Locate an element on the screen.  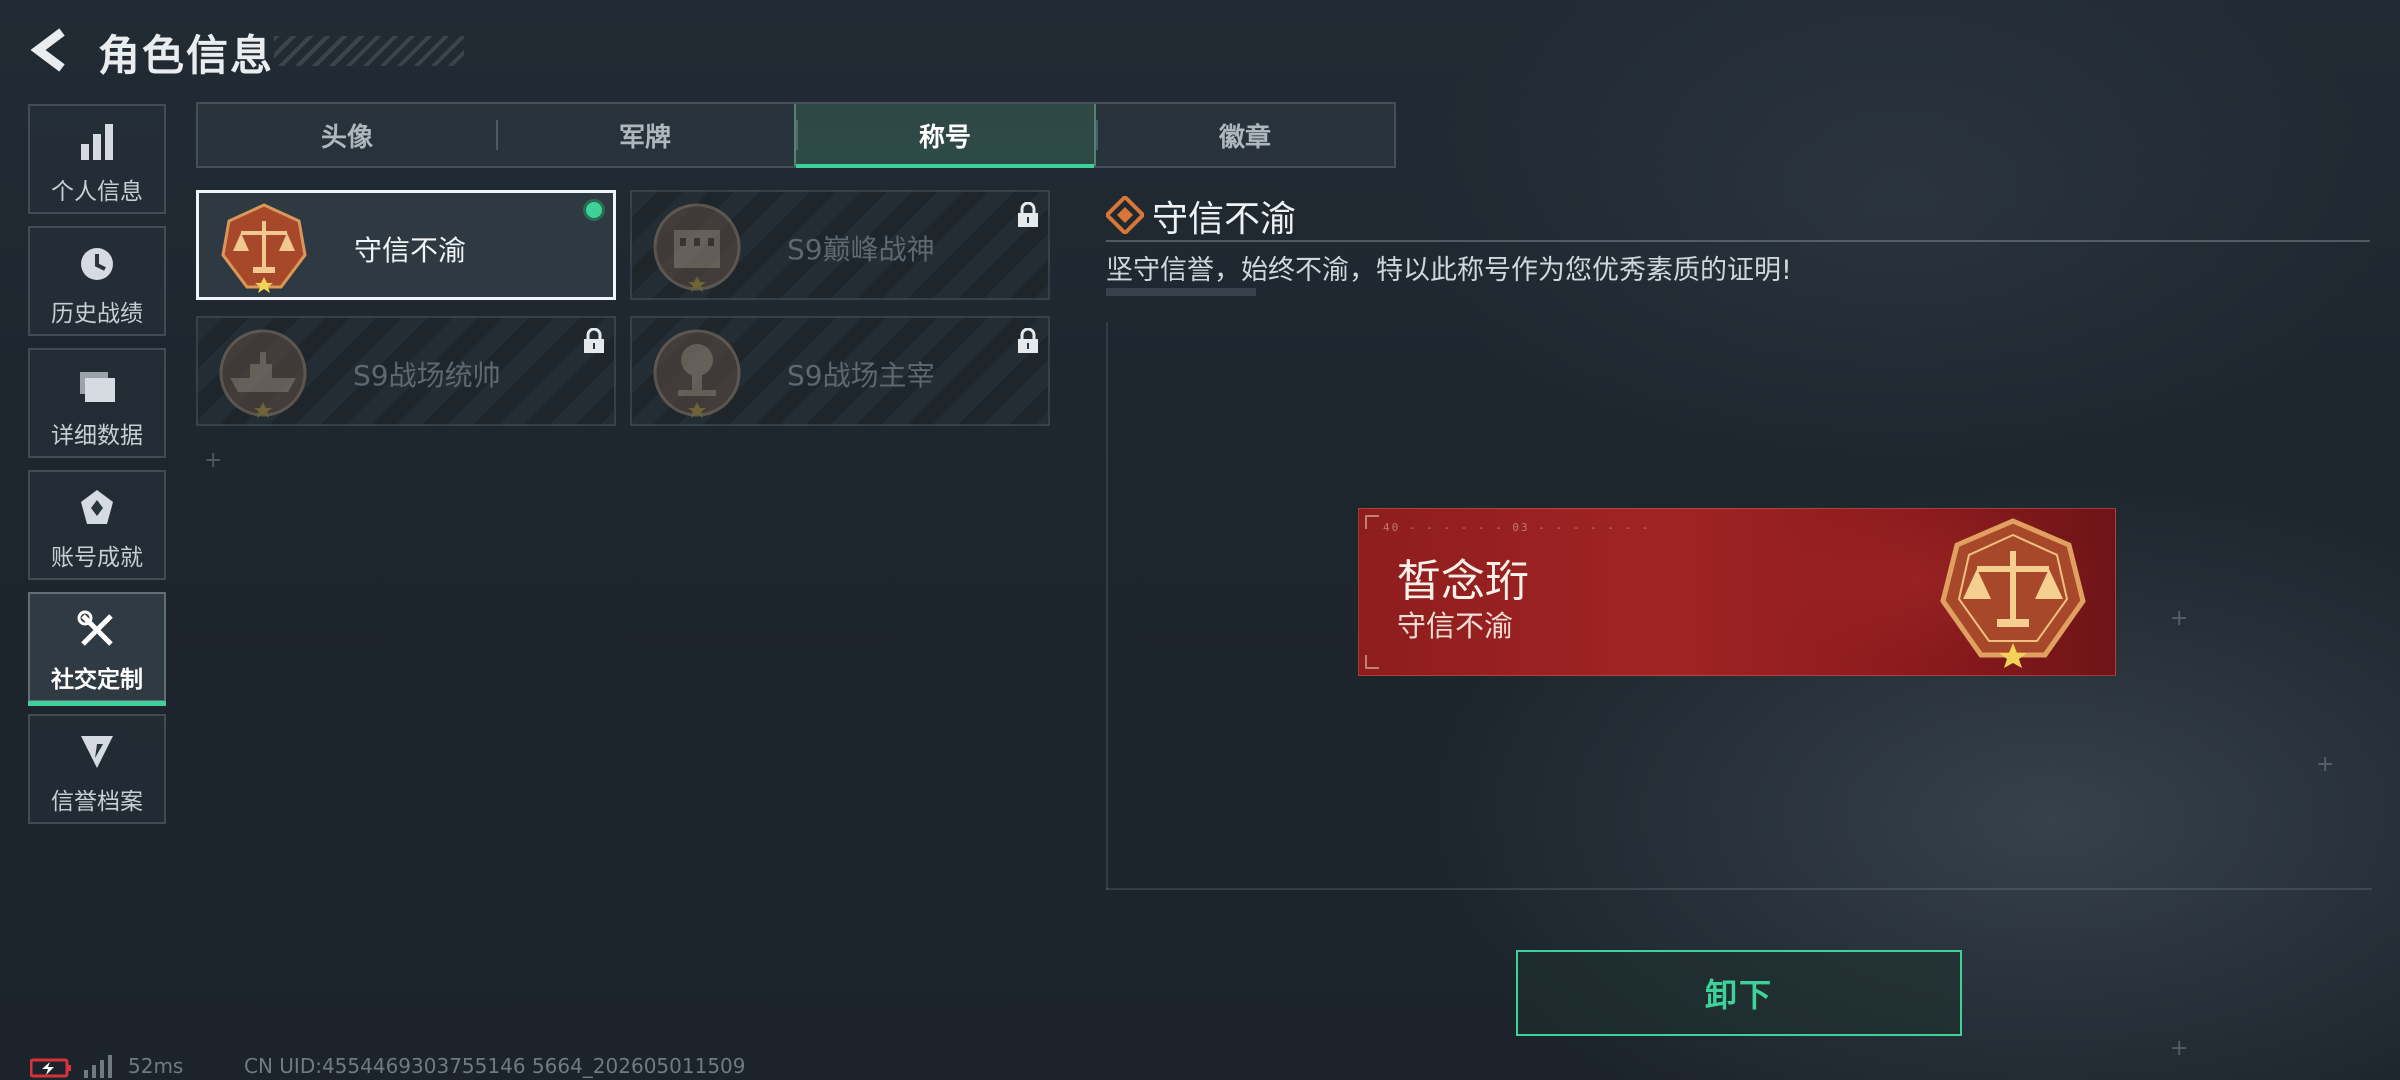
sidebar-item-label: 历史战绩 is located at coordinates (97, 314).